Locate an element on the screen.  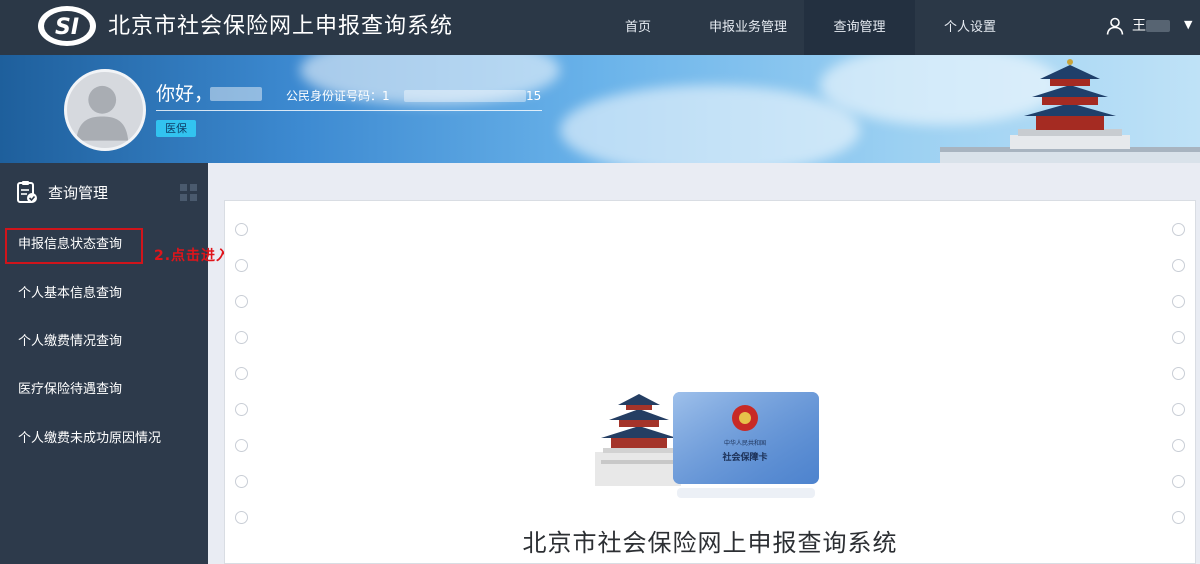
logo-text: SI is located at coordinates (67, 27).